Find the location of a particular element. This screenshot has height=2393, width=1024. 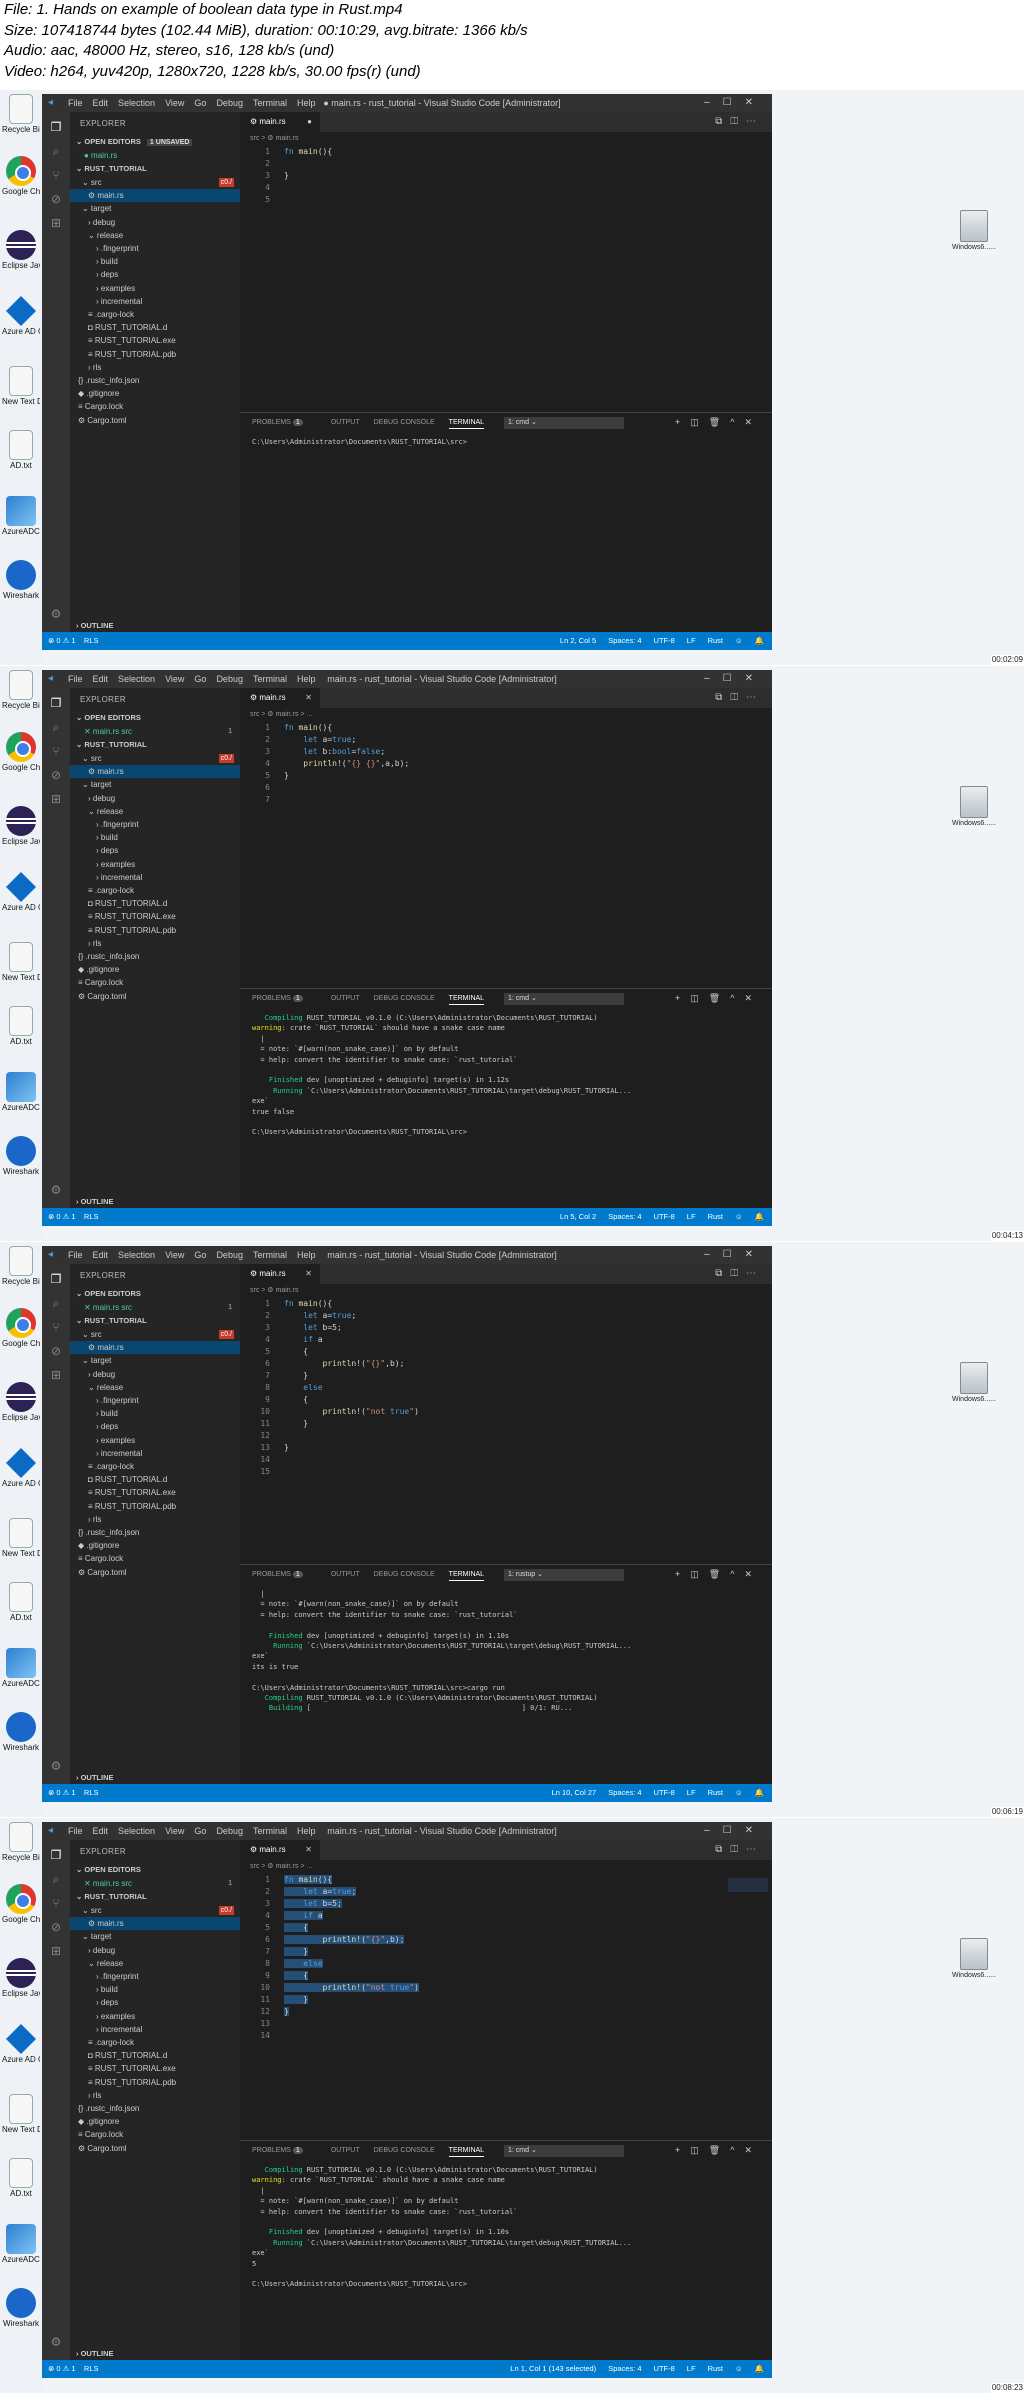

settings-icon: ⚙ is located at coordinates (56, 1766).